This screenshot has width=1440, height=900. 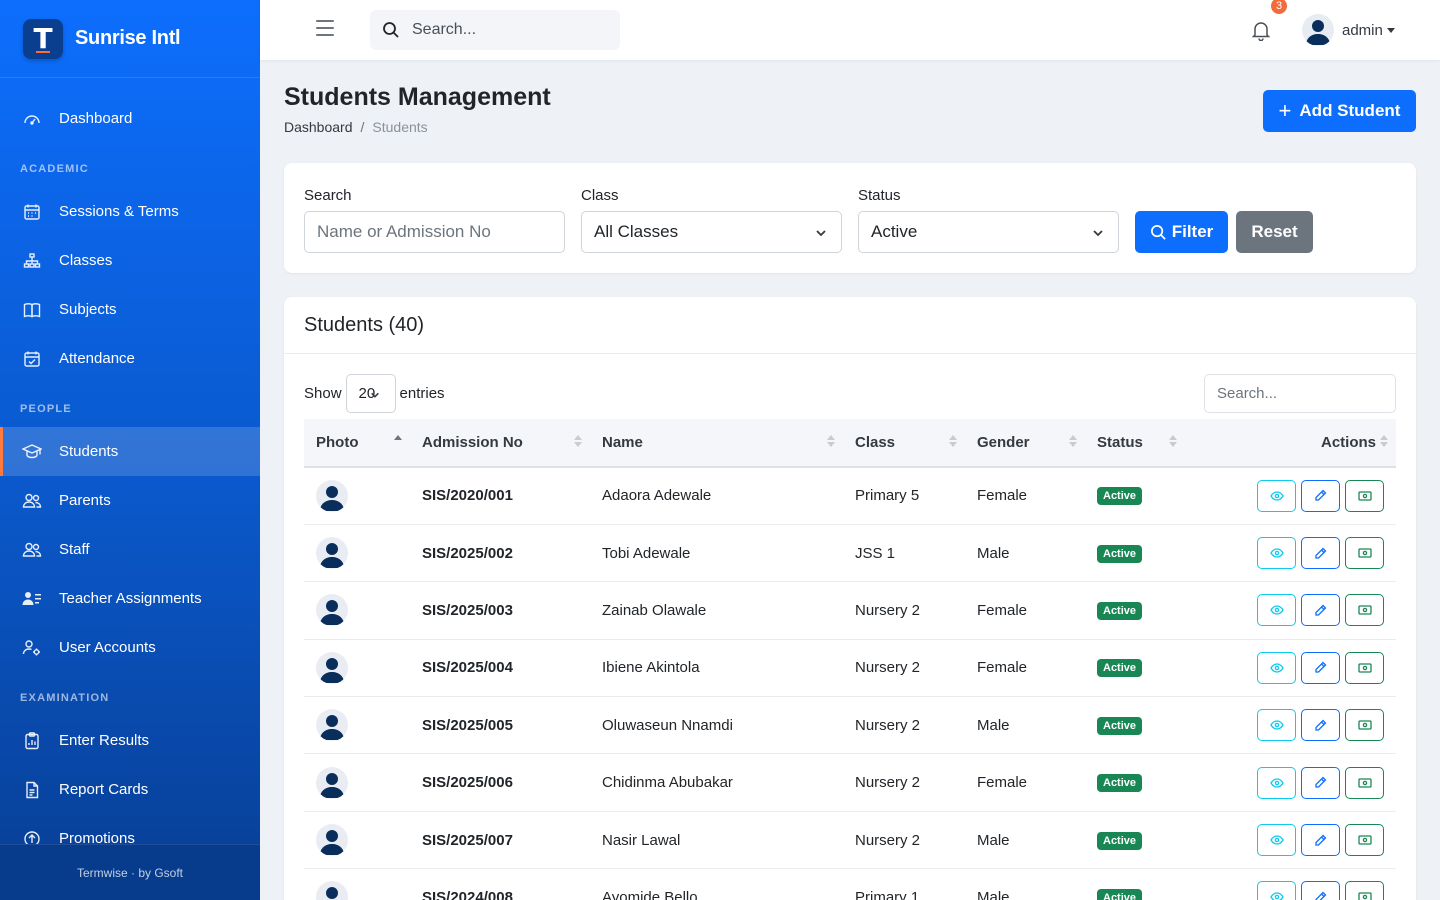 I want to click on sidebar-item-students: Students, so click(x=130, y=451).